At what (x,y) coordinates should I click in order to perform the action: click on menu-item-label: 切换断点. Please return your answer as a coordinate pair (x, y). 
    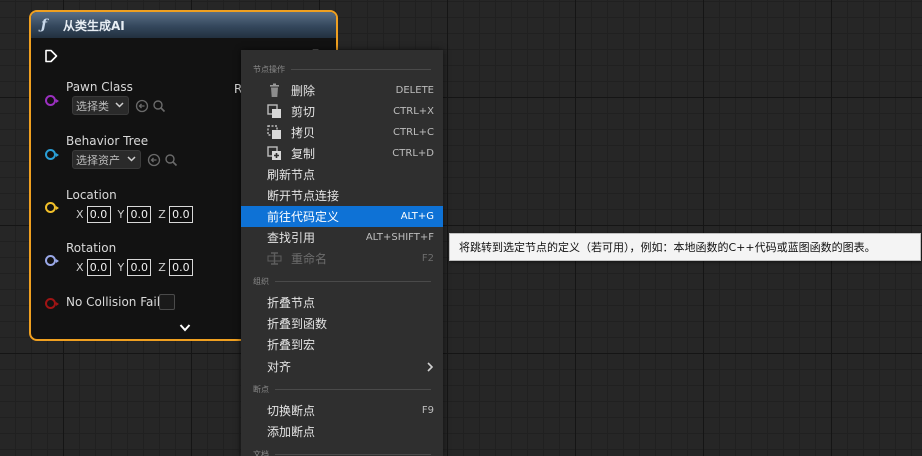
    Looking at the image, I should click on (291, 411).